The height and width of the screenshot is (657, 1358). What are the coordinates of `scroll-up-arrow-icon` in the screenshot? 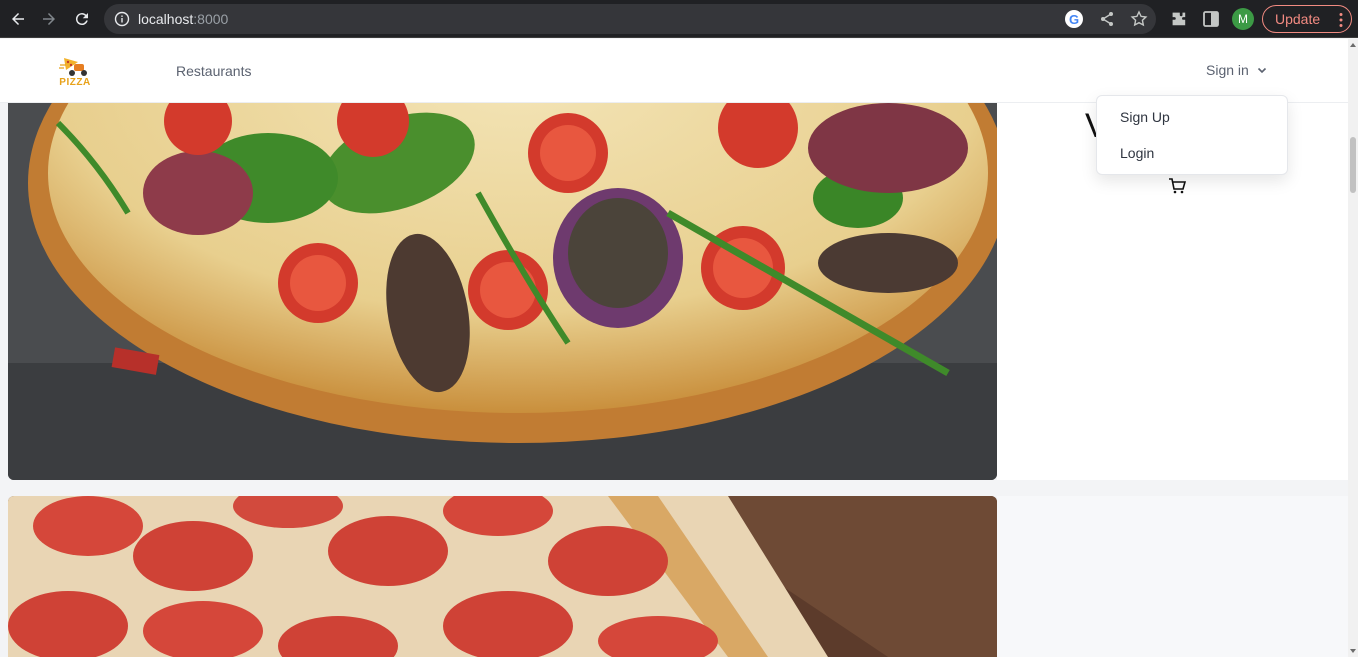 It's located at (1353, 45).